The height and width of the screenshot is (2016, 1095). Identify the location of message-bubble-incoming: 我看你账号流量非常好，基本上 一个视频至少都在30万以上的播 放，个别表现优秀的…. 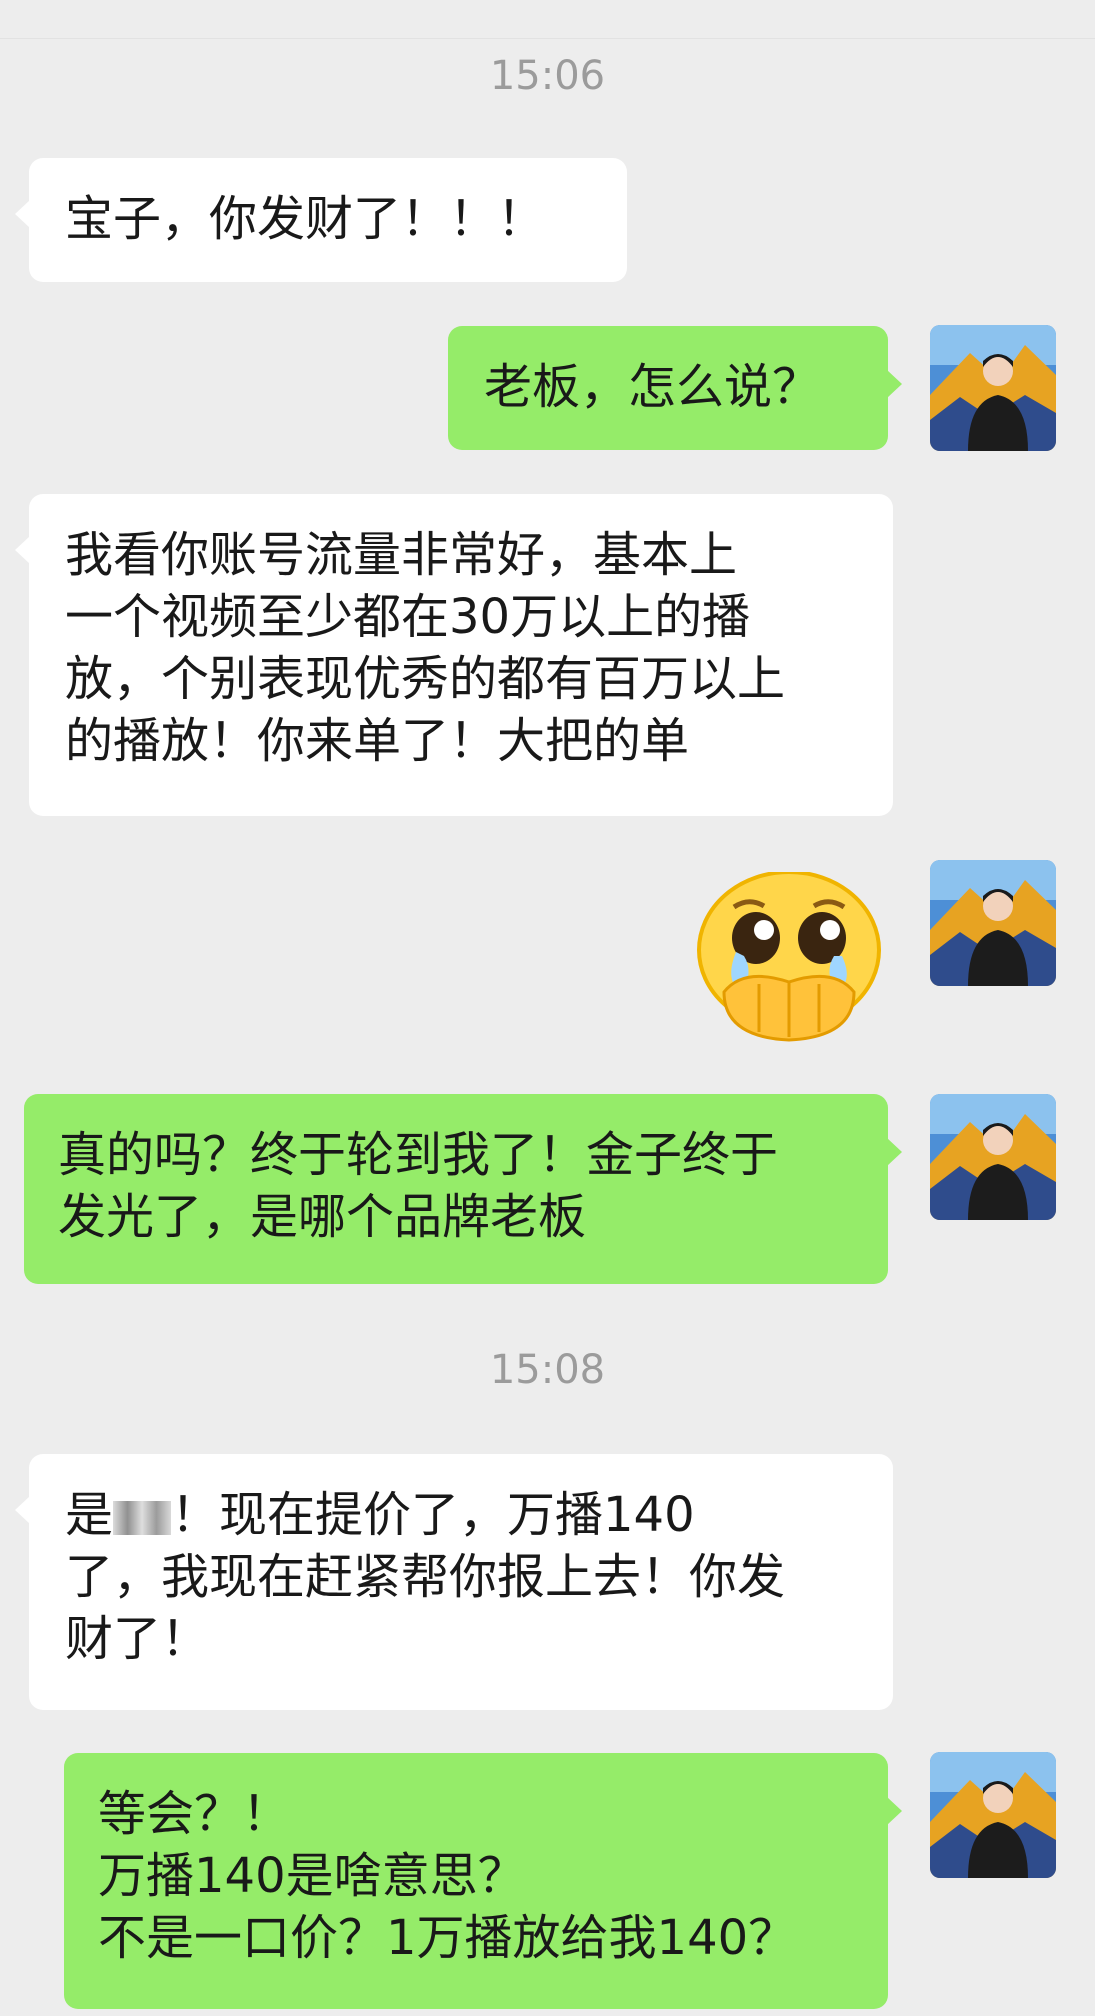
(454, 655).